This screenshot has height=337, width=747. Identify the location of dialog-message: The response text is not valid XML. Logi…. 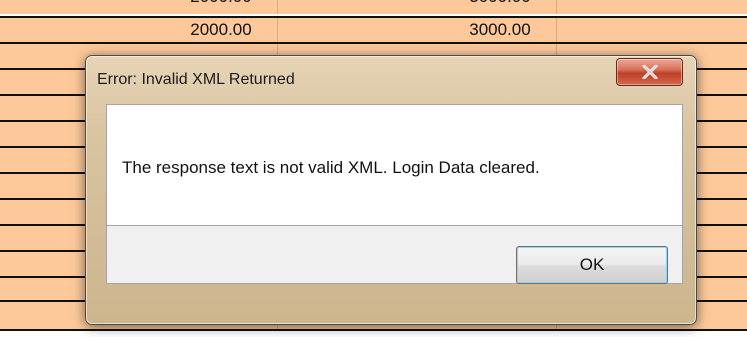
(331, 167).